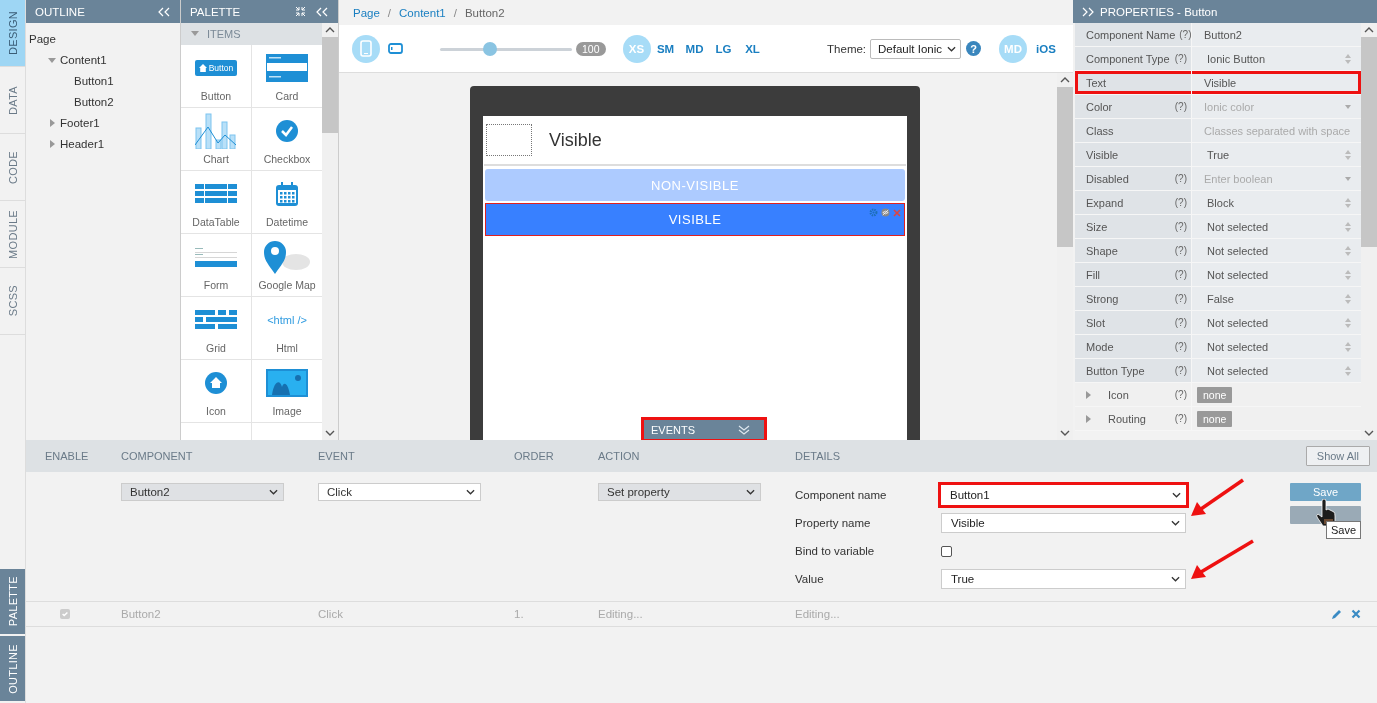  What do you see at coordinates (366, 12) in the screenshot?
I see `breadcrumb-link: Page` at bounding box center [366, 12].